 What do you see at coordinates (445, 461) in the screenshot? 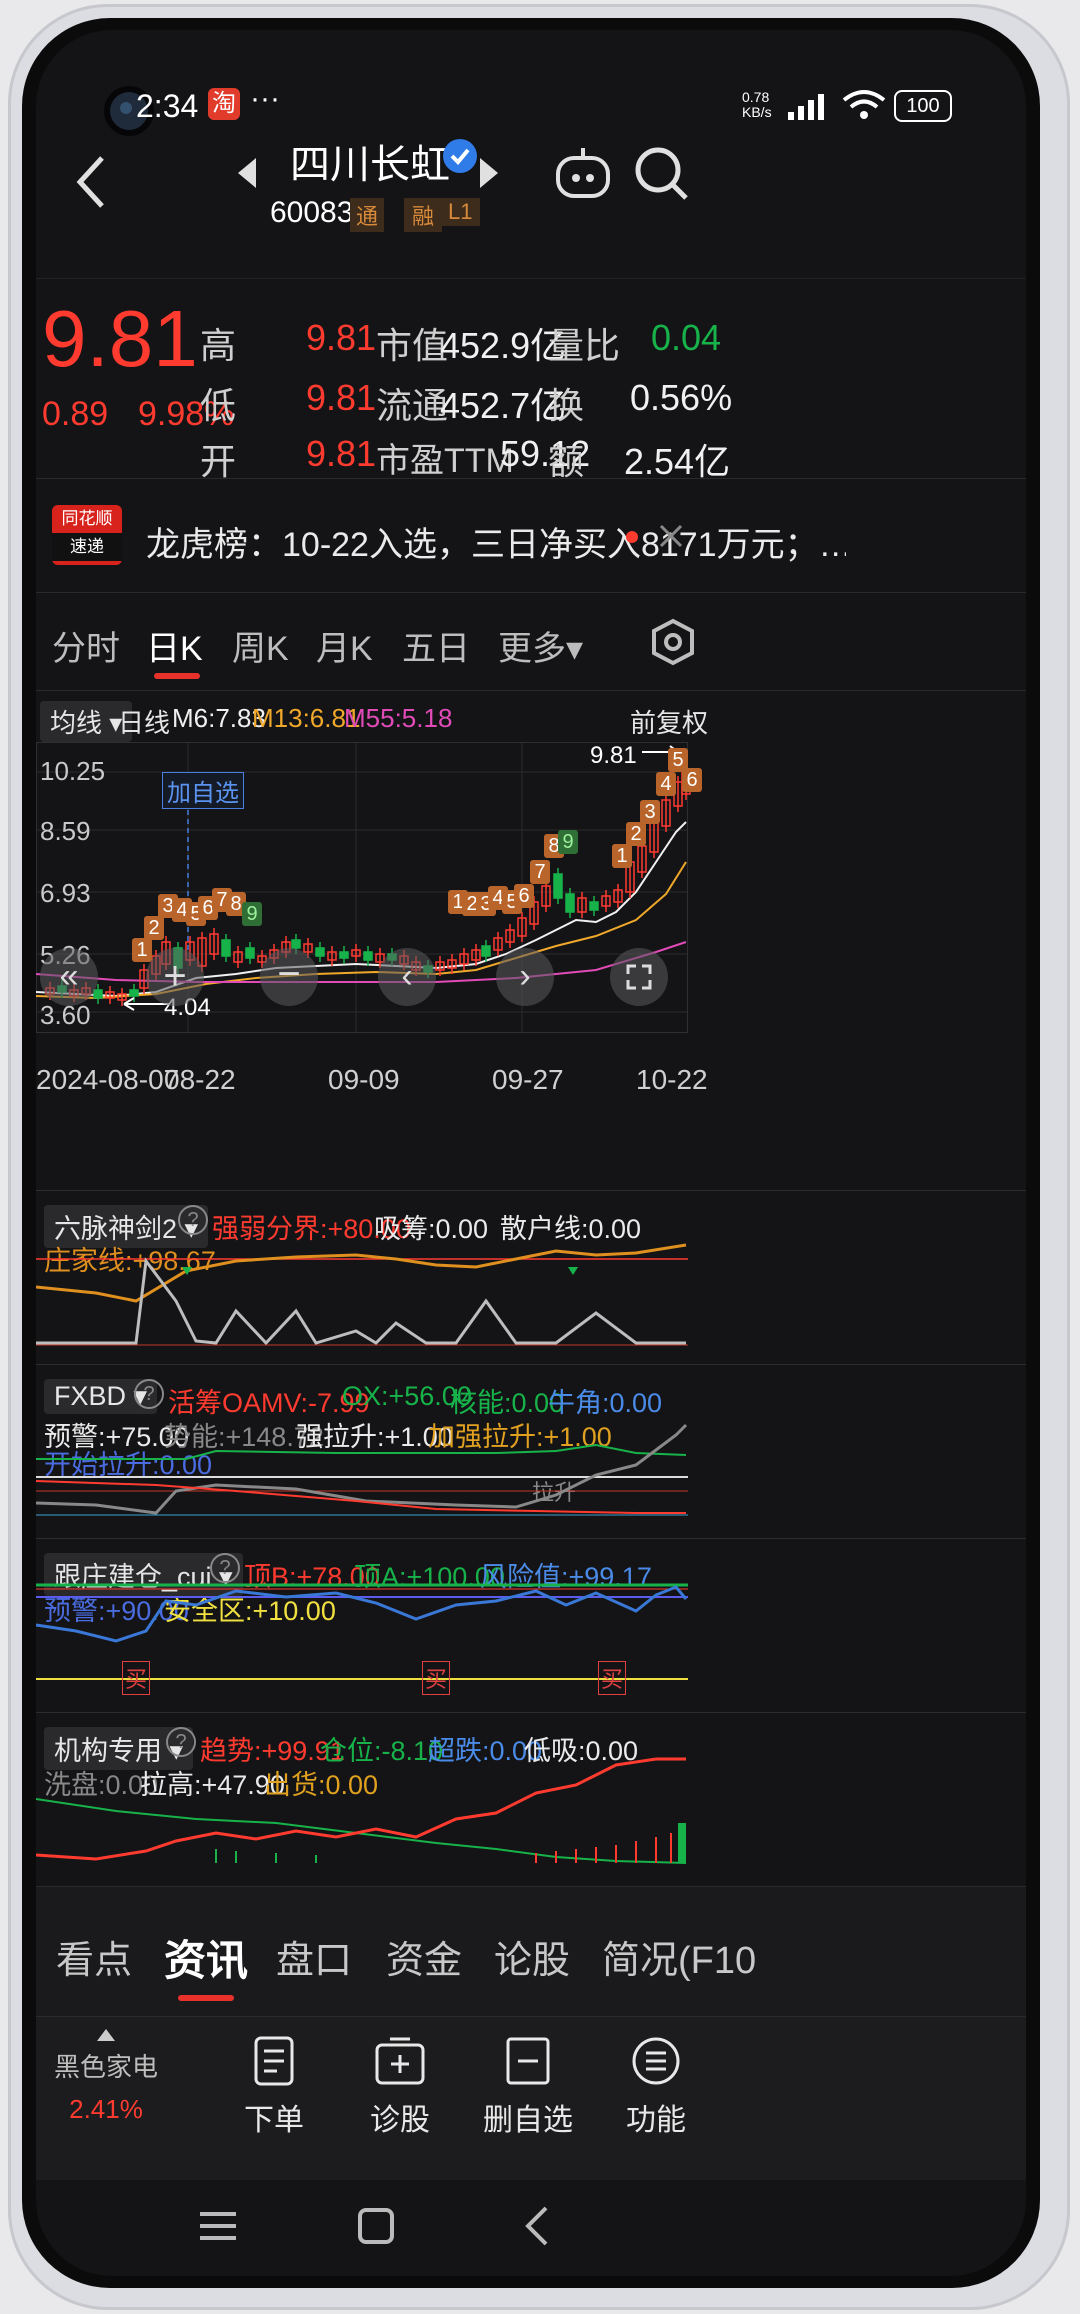
I see `pe-label: 市盈TTM` at bounding box center [445, 461].